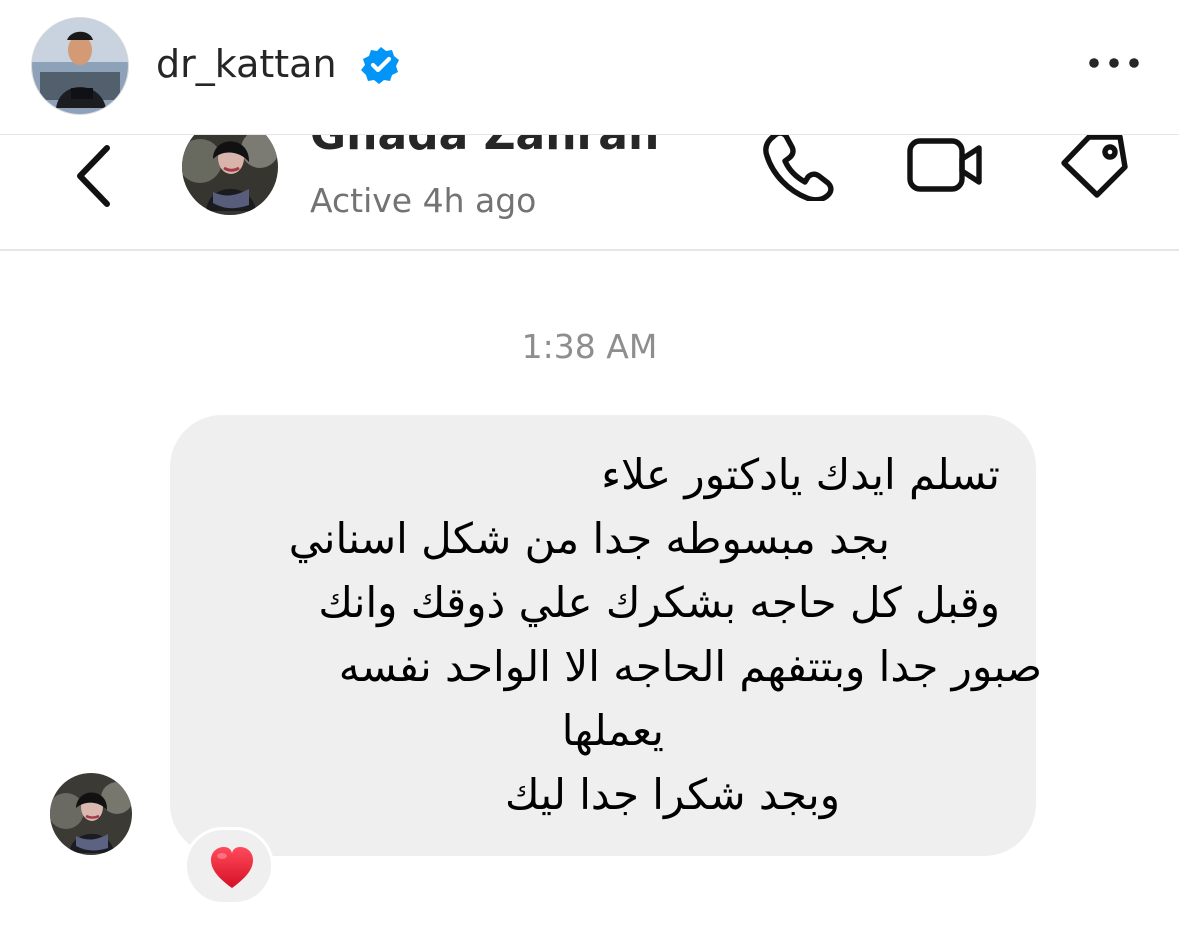 Image resolution: width=1179 pixels, height=926 pixels. Describe the element at coordinates (246, 64) in the screenshot. I see `post-username: dr_kattan` at that location.